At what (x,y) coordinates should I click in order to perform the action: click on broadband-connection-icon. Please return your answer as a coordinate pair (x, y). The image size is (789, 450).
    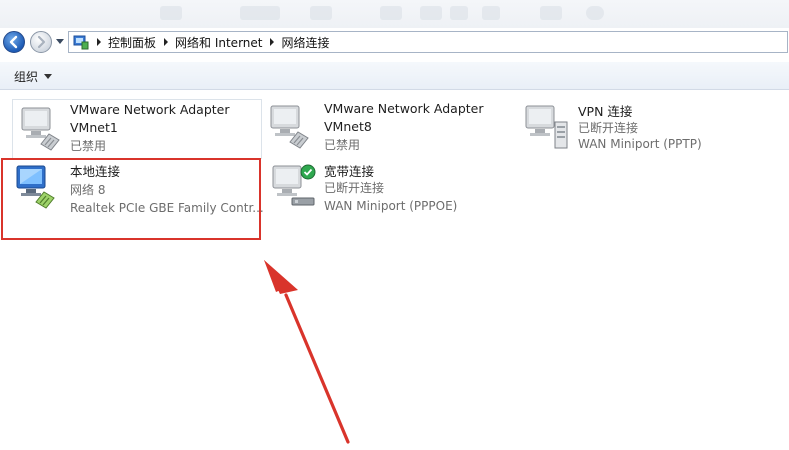
    Looking at the image, I should click on (294, 185).